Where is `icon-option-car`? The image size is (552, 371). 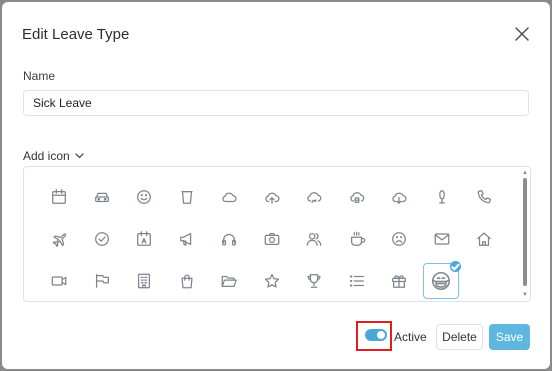 icon-option-car is located at coordinates (102, 197).